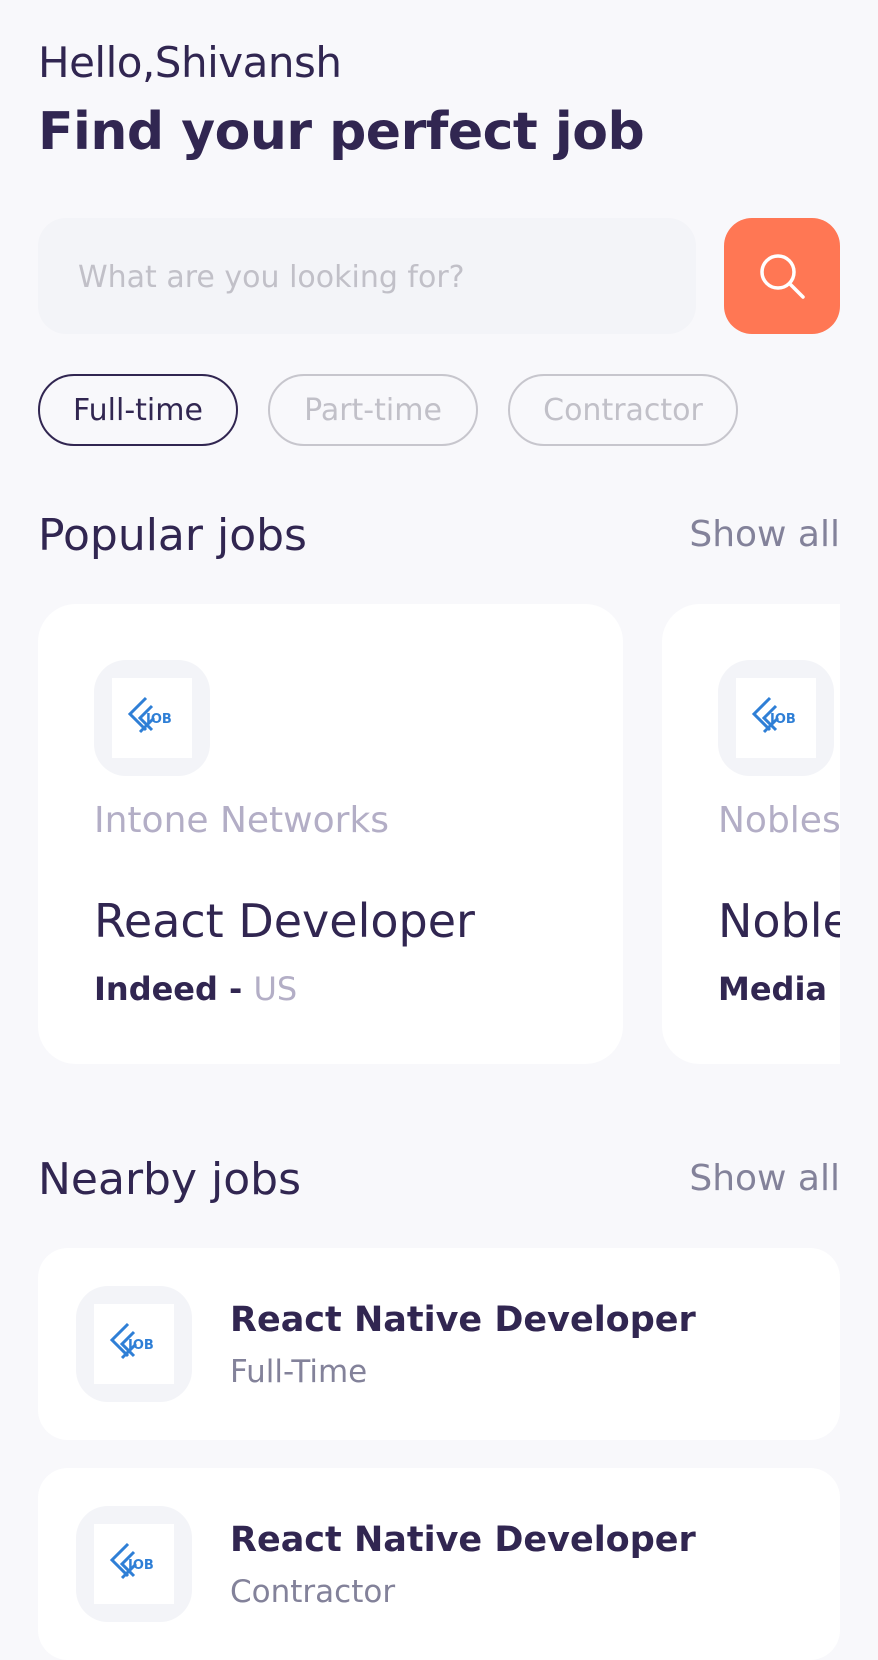  I want to click on popular-jobs-title: Popular jobs, so click(172, 535).